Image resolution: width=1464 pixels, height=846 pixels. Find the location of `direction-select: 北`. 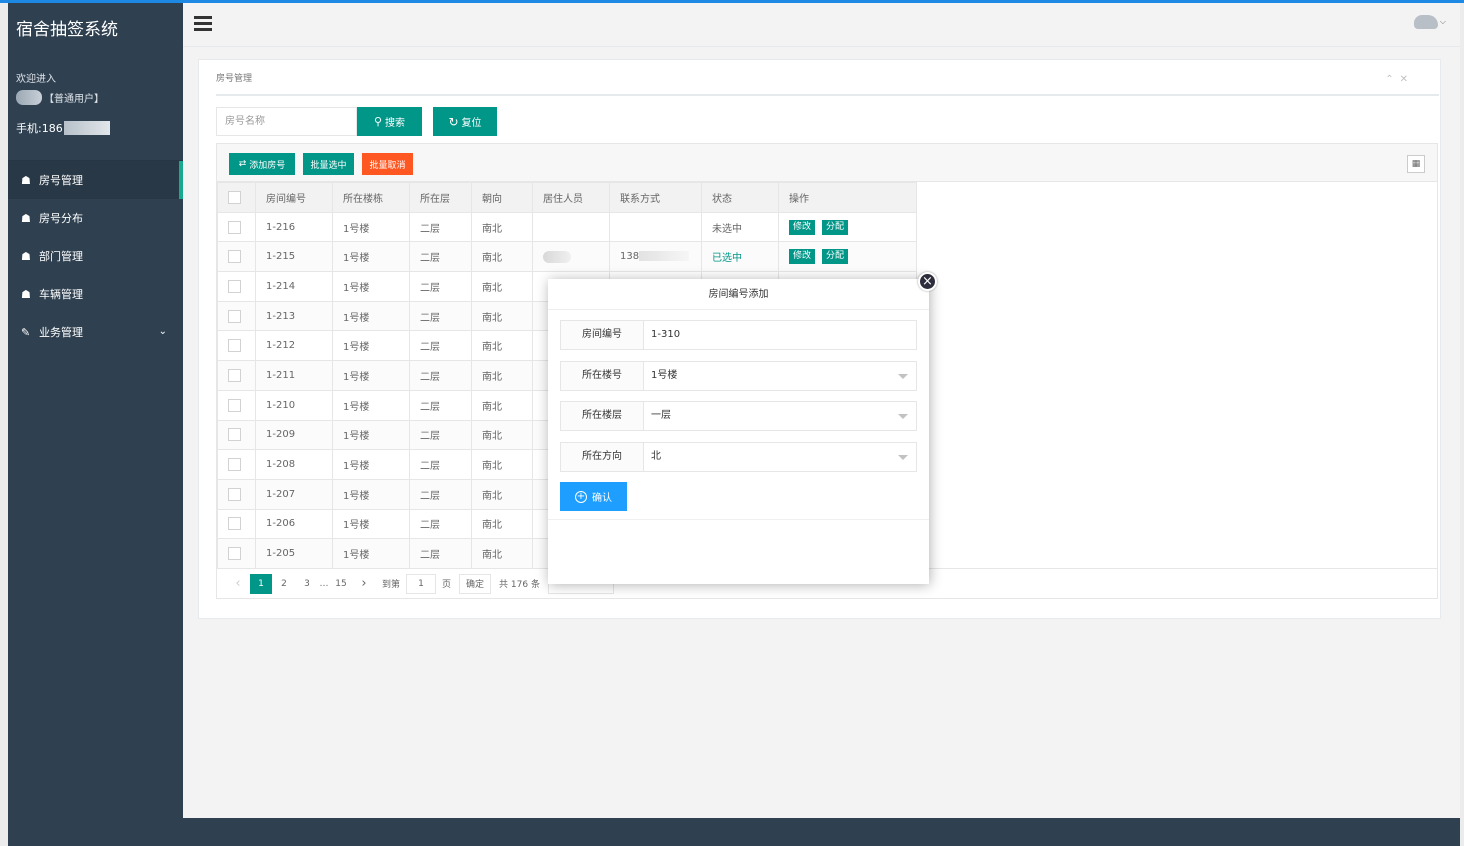

direction-select: 北 is located at coordinates (776, 457).